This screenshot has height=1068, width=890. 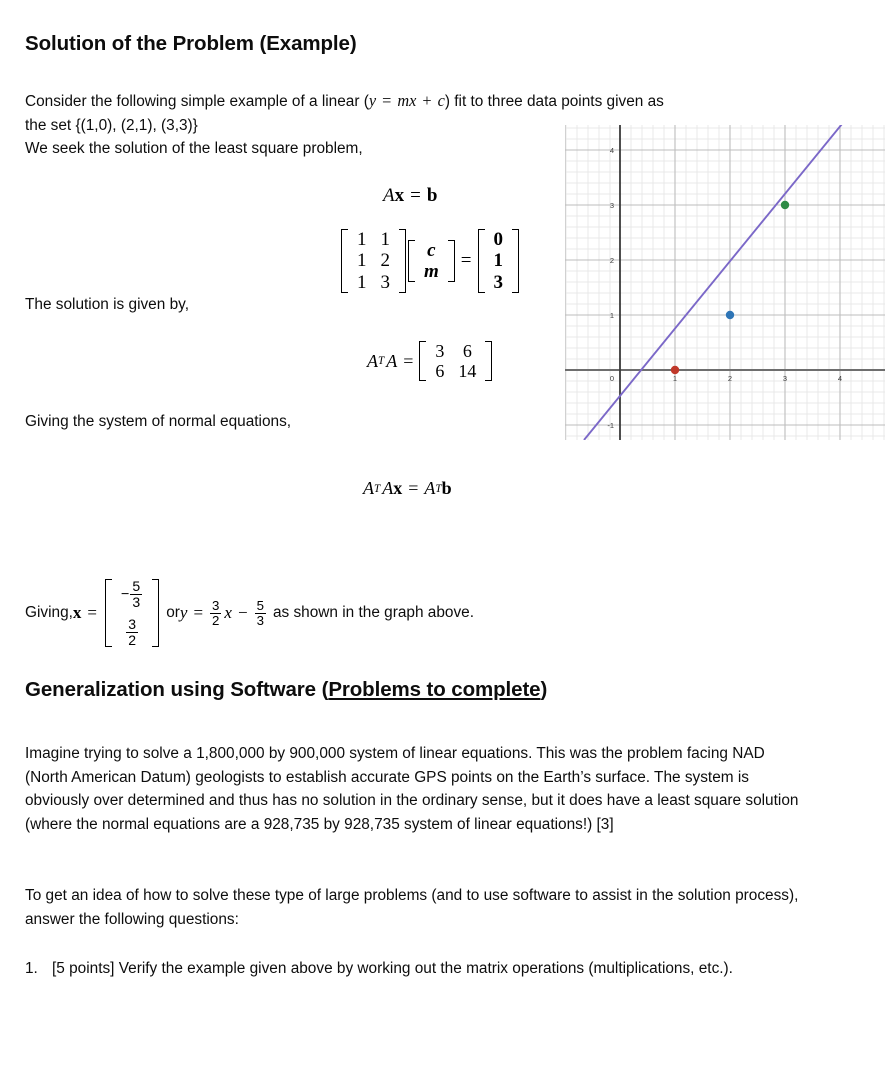 What do you see at coordinates (430, 361) in the screenshot?
I see `equation-ata: A T A = 3 6 6 14` at bounding box center [430, 361].